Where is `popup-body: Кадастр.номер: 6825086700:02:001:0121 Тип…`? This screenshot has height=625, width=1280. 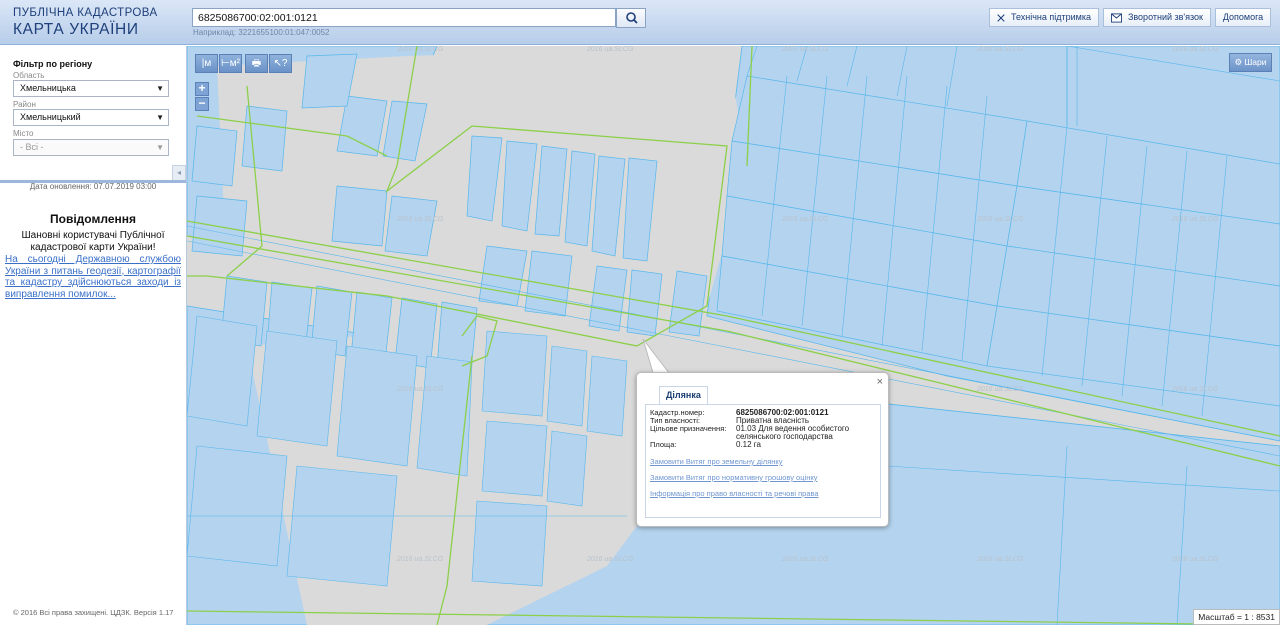 popup-body: Кадастр.номер: 6825086700:02:001:0121 Тип… is located at coordinates (763, 461).